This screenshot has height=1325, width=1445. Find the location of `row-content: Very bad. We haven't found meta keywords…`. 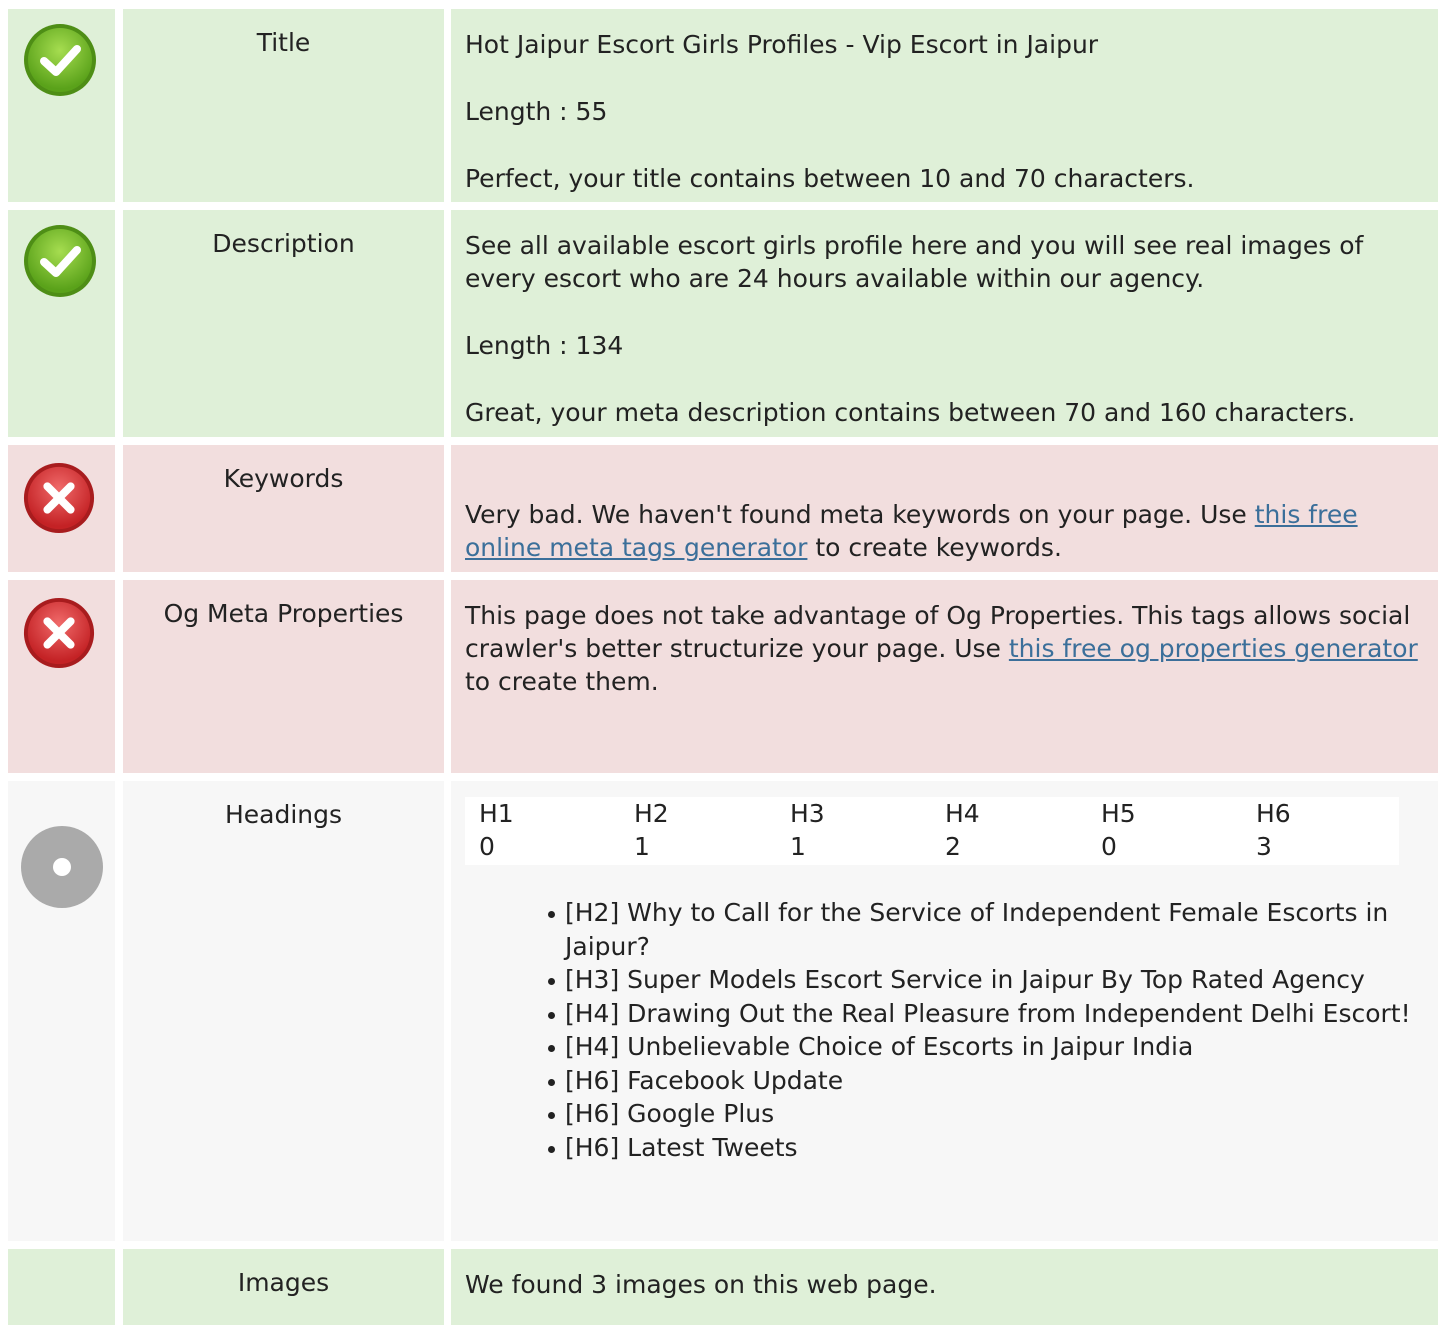

row-content: Very bad. We haven't found meta keywords… is located at coordinates (944, 508).